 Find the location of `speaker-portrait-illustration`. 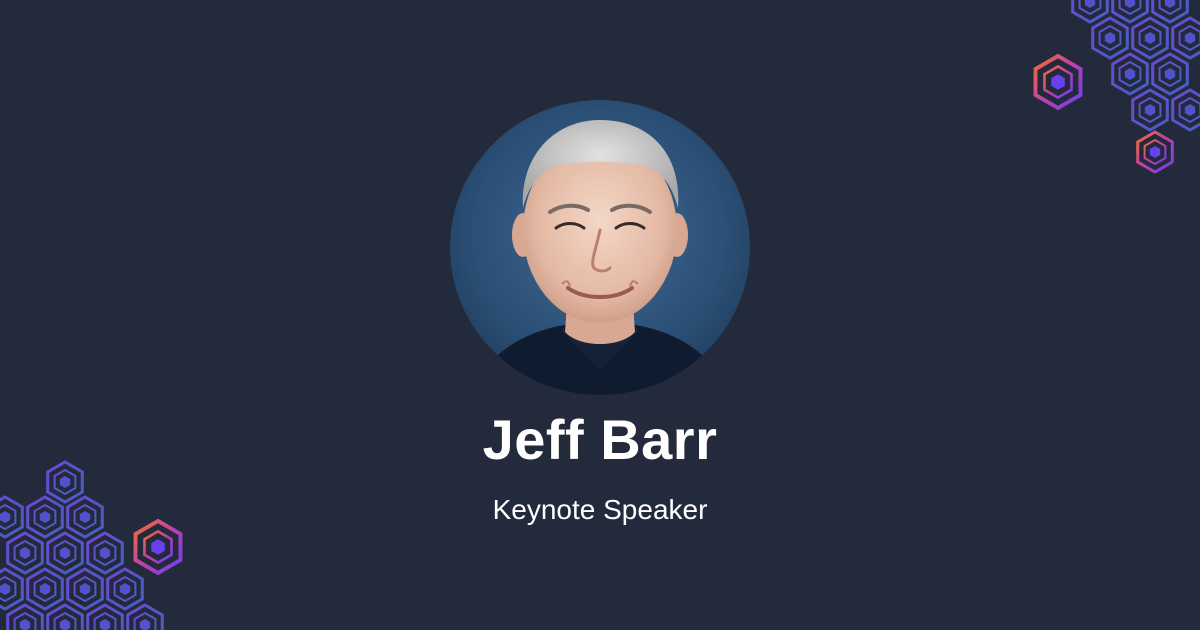

speaker-portrait-illustration is located at coordinates (600, 247).